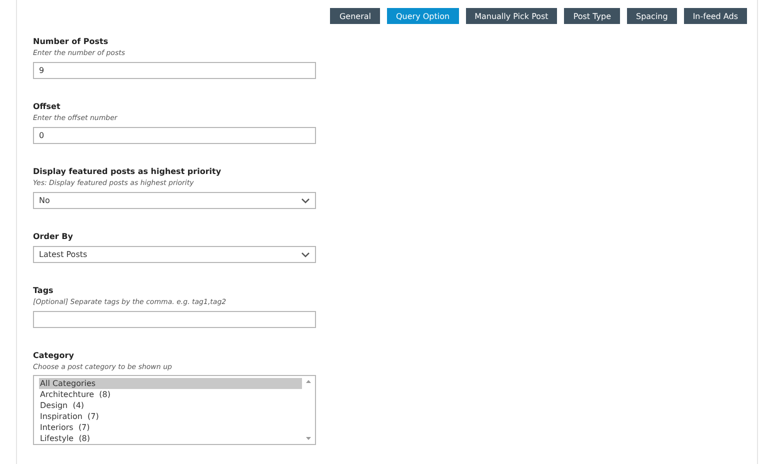 Image resolution: width=773 pixels, height=464 pixels. Describe the element at coordinates (174, 200) in the screenshot. I see `select-field: No` at that location.